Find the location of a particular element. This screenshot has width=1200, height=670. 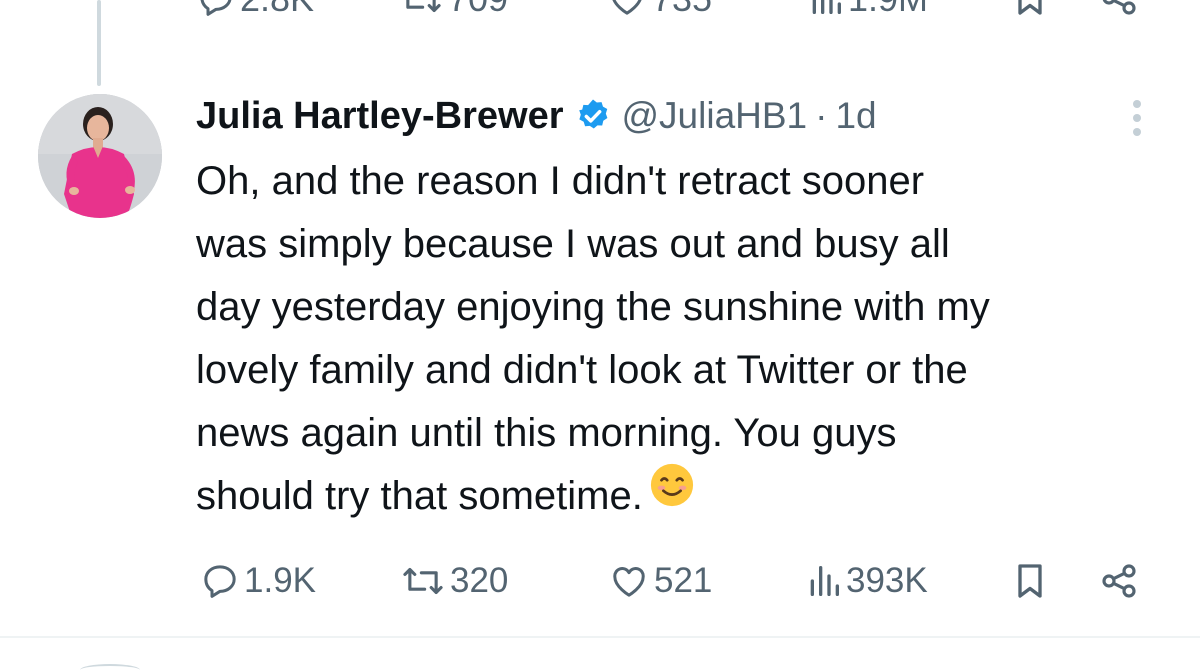

like-button: 521 is located at coordinates (660, 581).